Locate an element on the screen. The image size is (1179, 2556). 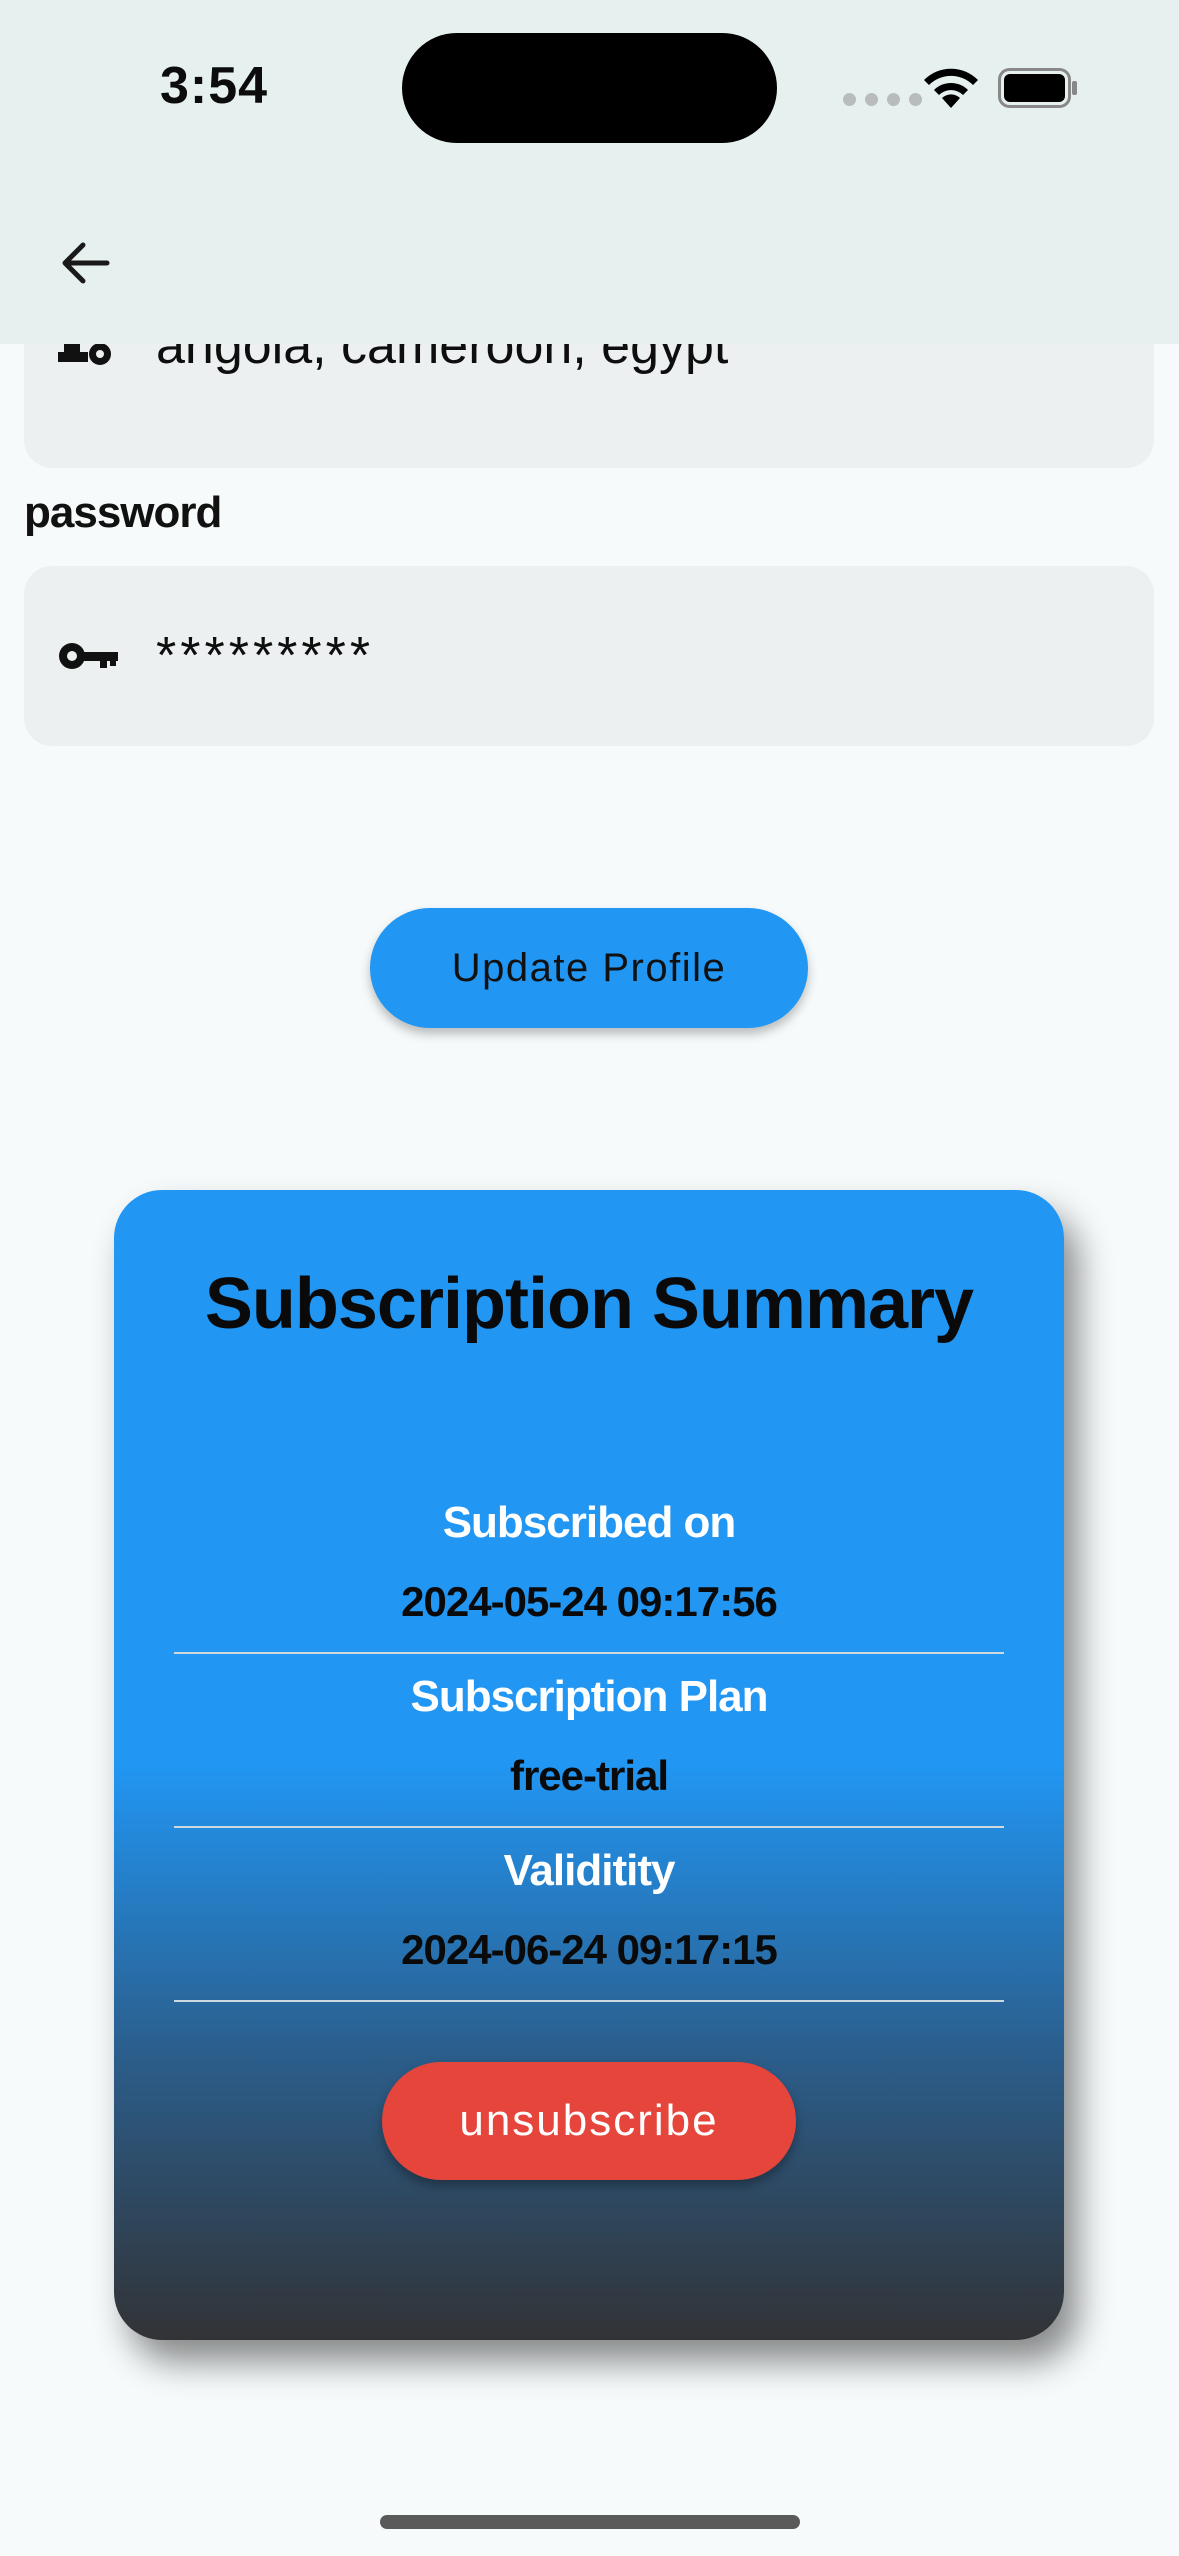
subscribed-on-label: Subscribed on is located at coordinates (589, 1522).